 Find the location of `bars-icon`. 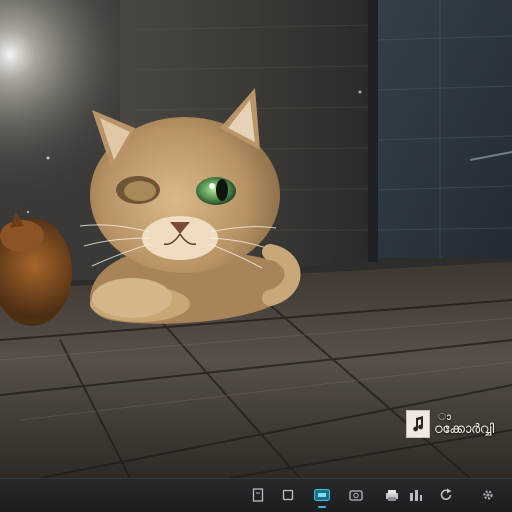

bars-icon is located at coordinates (416, 495).